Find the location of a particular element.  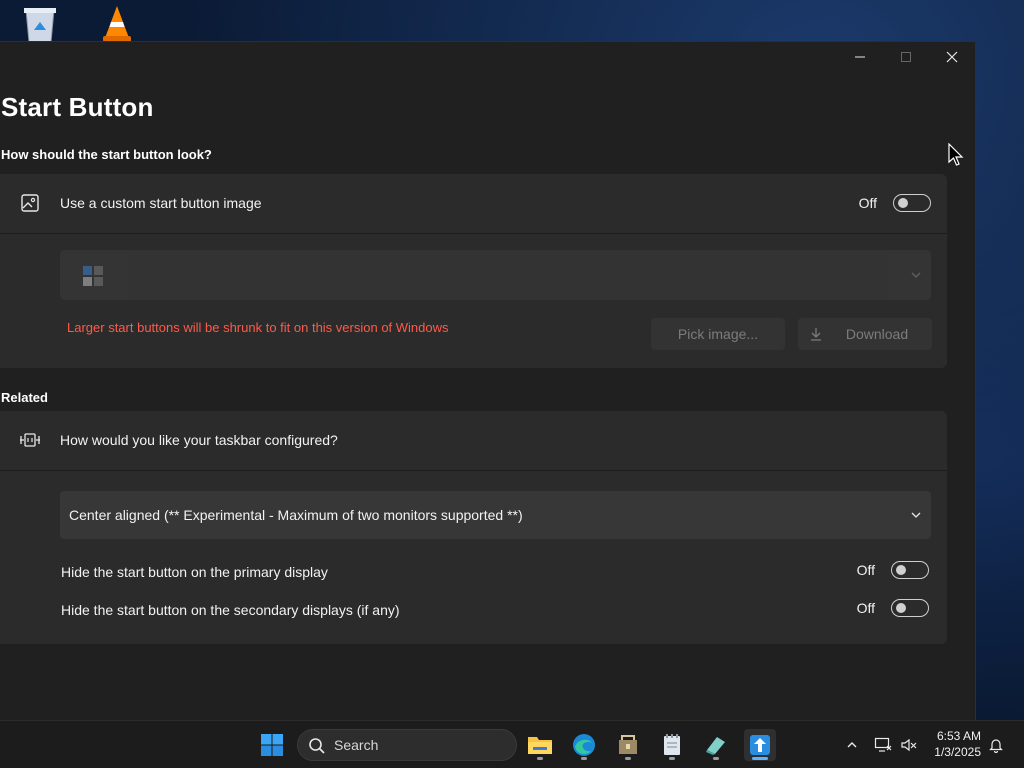

maximize-button is located at coordinates (906, 57).